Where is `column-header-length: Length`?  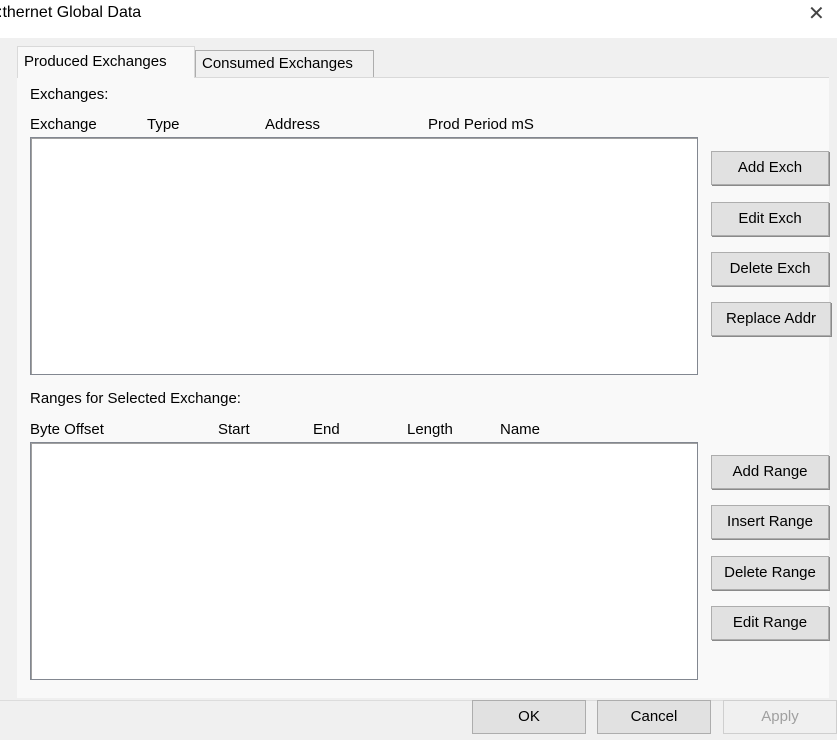 column-header-length: Length is located at coordinates (430, 429).